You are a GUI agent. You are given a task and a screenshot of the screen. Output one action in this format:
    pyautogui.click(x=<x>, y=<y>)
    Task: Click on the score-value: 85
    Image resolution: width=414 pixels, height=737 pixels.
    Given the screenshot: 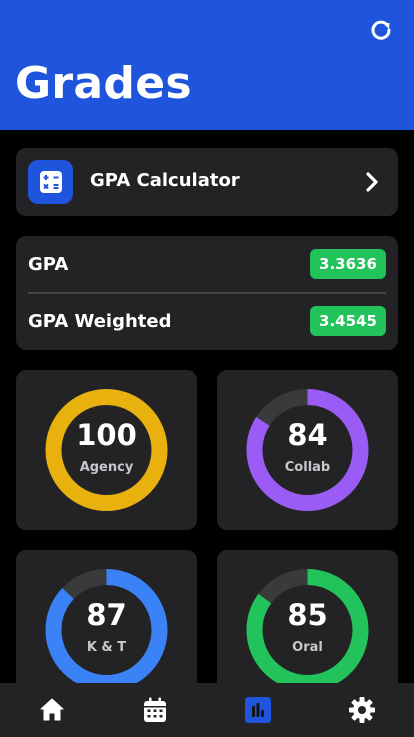 What is the action you would take?
    pyautogui.click(x=307, y=615)
    